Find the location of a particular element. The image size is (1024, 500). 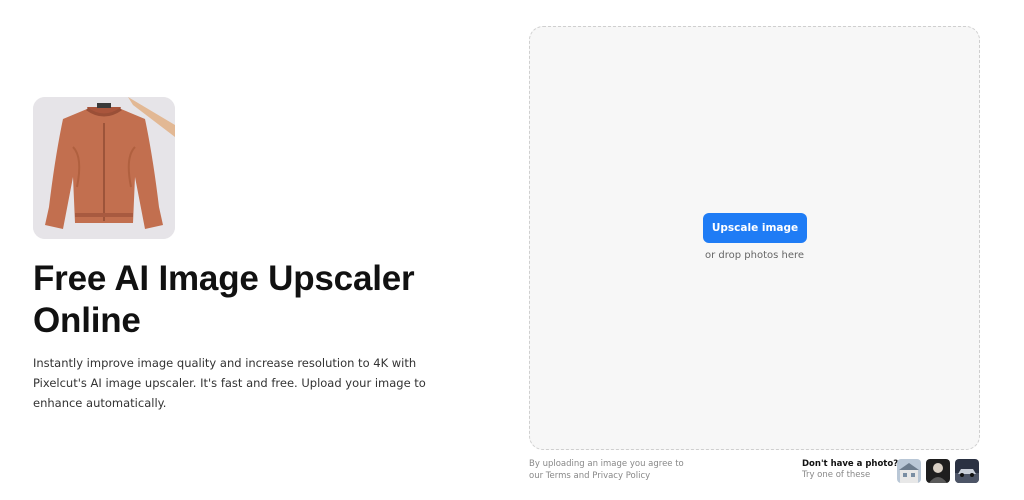

terms-and: and is located at coordinates (581, 475).